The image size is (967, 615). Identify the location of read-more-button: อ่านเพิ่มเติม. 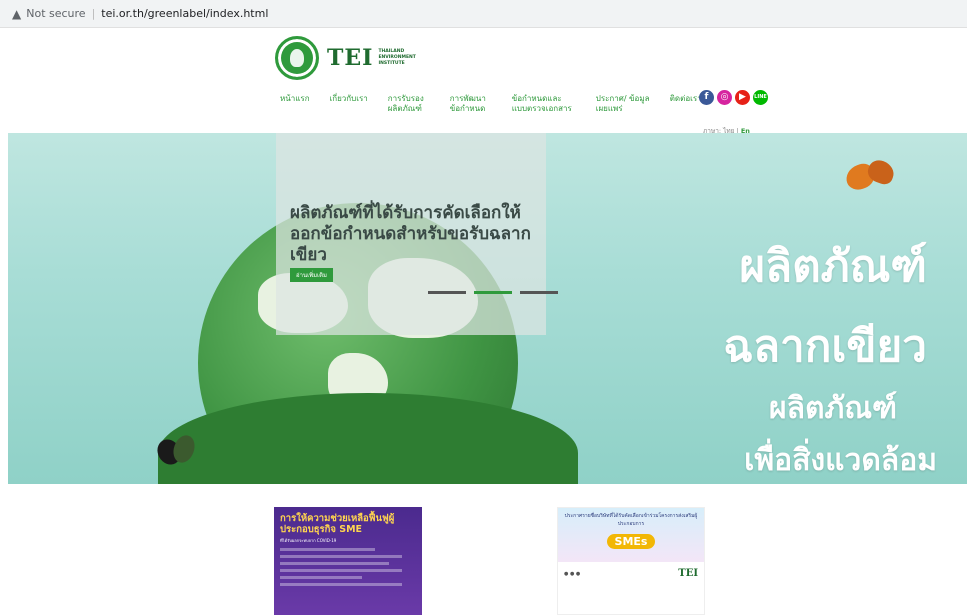
(311, 275).